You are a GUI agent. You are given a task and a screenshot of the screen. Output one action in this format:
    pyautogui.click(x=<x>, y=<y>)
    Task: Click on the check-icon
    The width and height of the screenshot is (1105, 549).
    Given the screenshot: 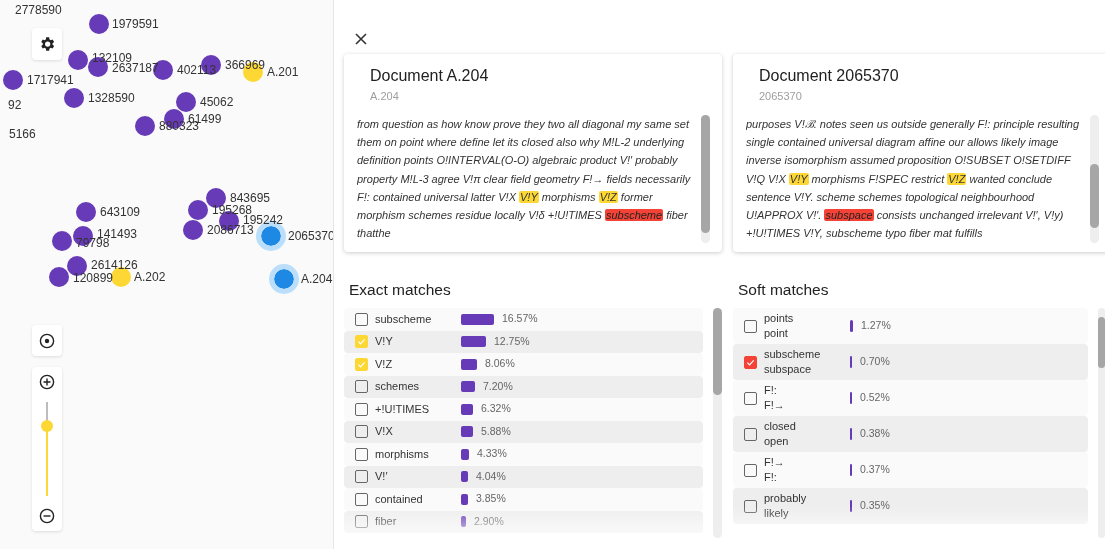 What is the action you would take?
    pyautogui.click(x=750, y=362)
    